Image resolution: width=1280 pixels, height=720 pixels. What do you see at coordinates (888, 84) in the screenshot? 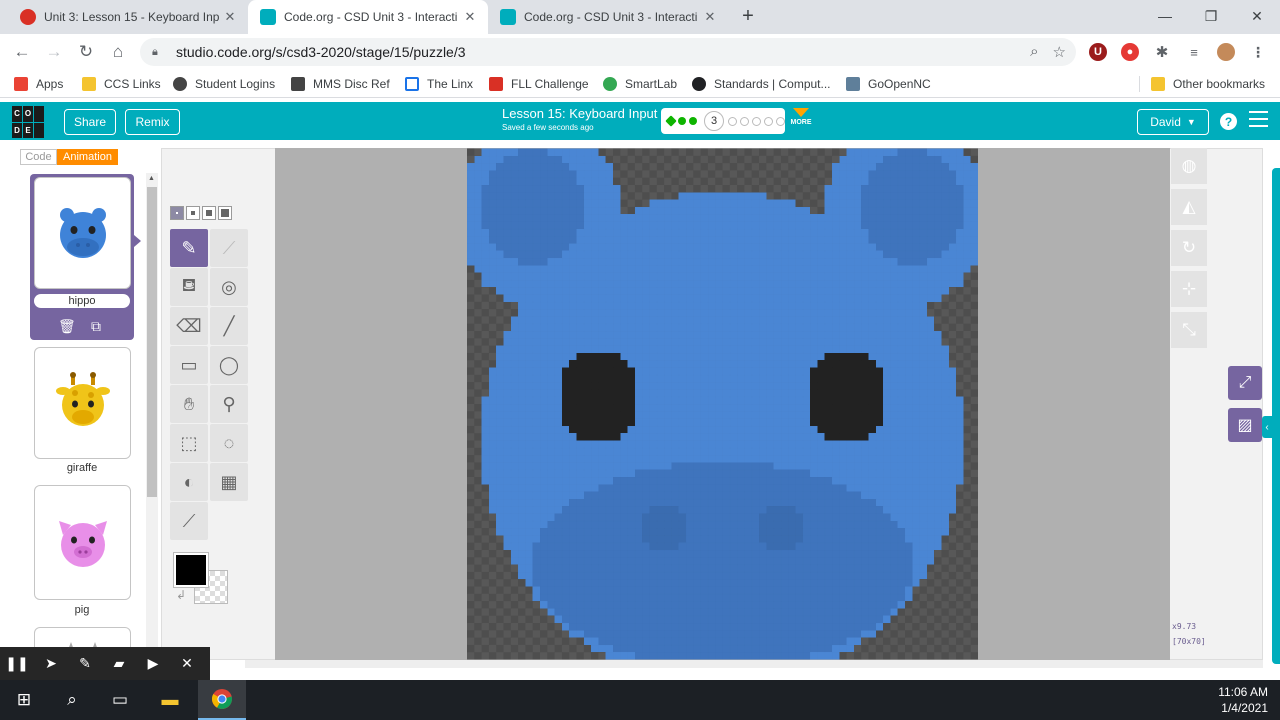
I see `bookmark-goopennc: GoOpenNC` at bounding box center [888, 84].